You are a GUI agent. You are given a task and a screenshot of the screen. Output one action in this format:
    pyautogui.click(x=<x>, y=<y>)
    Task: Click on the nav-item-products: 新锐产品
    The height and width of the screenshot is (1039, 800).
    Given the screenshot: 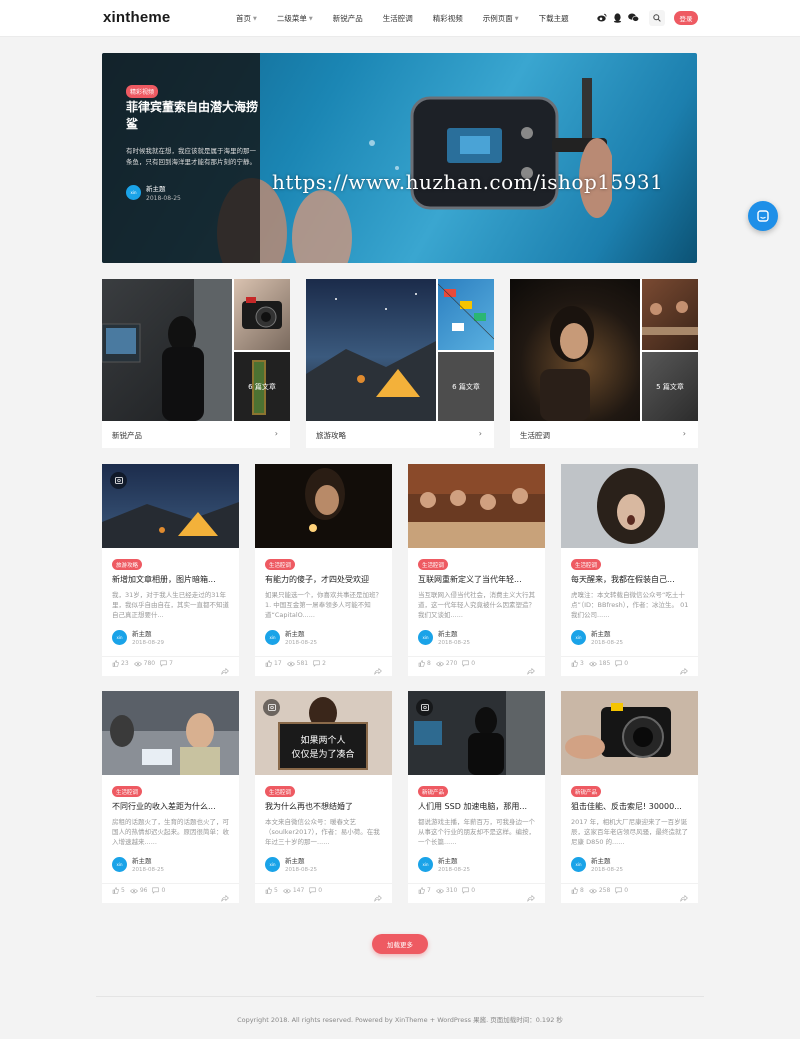 What is the action you would take?
    pyautogui.click(x=348, y=18)
    